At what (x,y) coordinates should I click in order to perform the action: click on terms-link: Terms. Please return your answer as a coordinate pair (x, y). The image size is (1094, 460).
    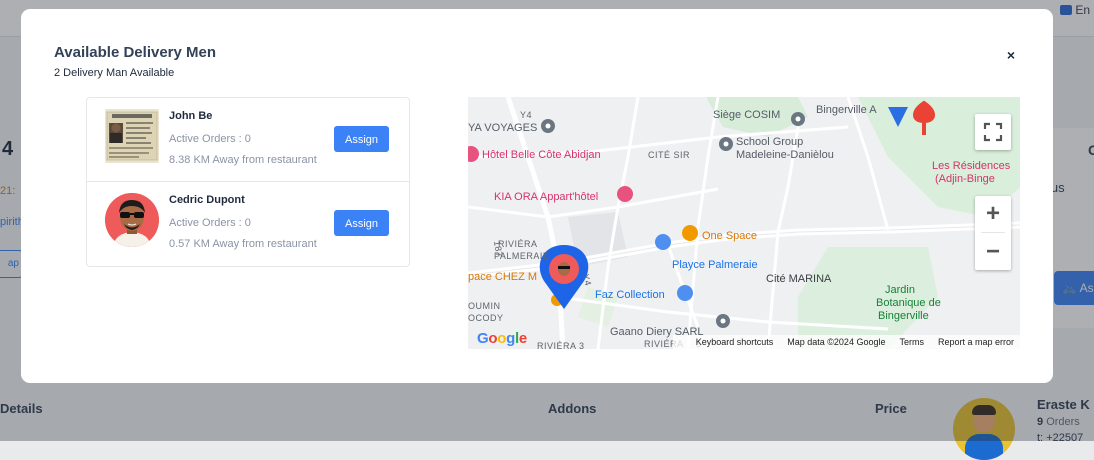
    Looking at the image, I should click on (911, 342).